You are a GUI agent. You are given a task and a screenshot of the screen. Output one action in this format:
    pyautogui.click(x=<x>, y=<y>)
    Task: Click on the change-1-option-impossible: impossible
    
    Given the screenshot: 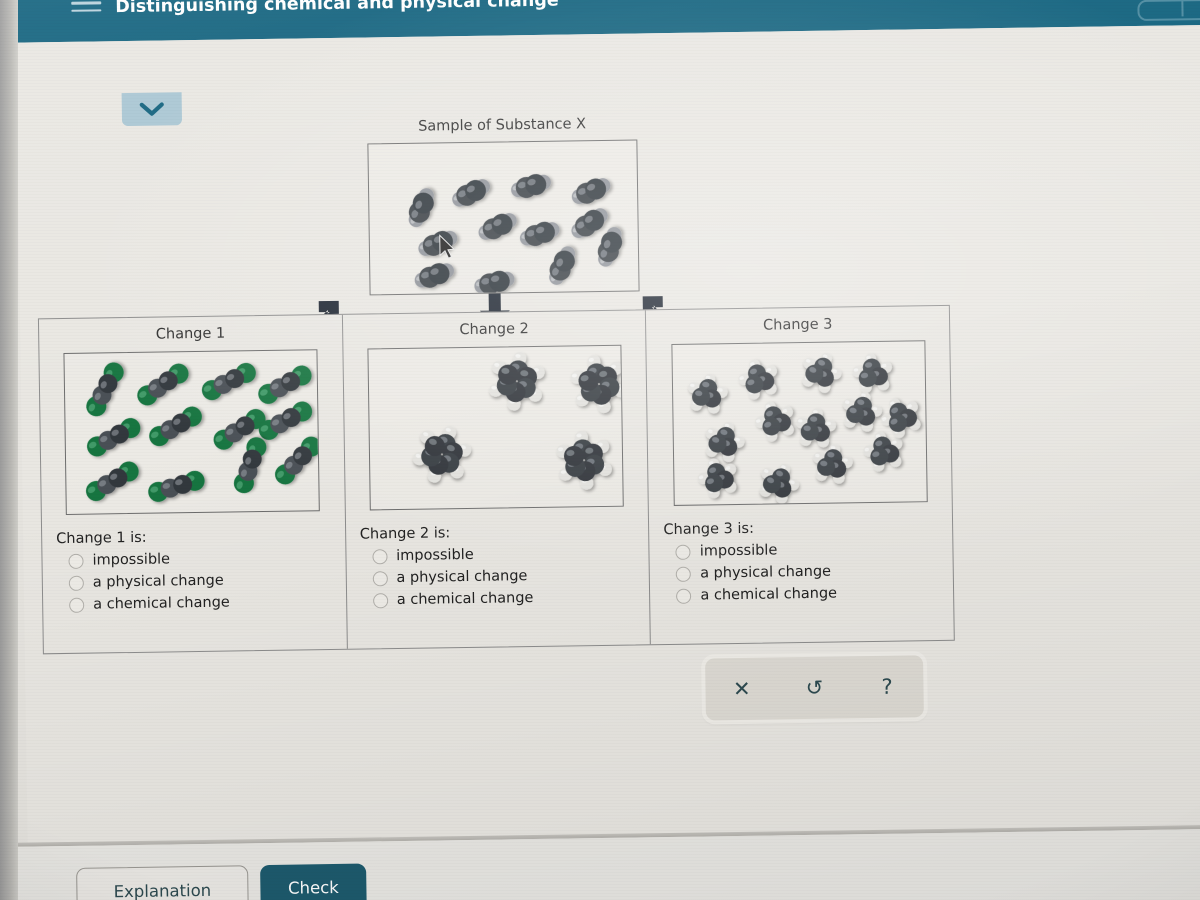 What is the action you would take?
    pyautogui.click(x=206, y=559)
    